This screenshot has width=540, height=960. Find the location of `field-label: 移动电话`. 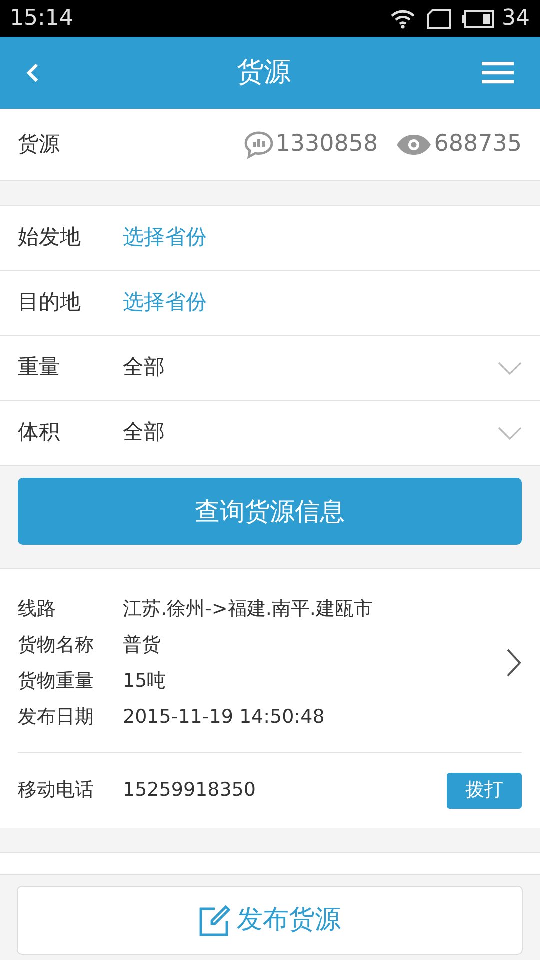

field-label: 移动电话 is located at coordinates (56, 791).